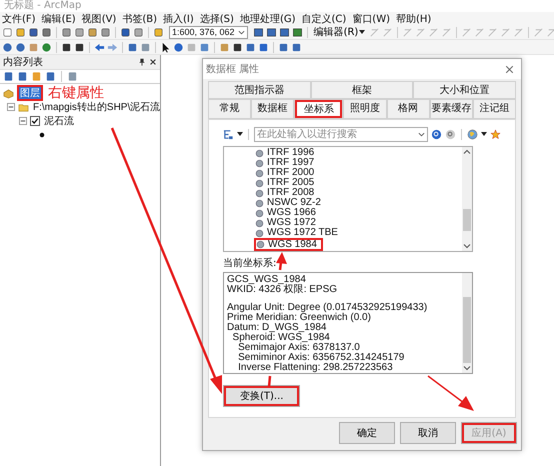 Image resolution: width=554 pixels, height=466 pixels. I want to click on dialog-button: 取消, so click(428, 433).